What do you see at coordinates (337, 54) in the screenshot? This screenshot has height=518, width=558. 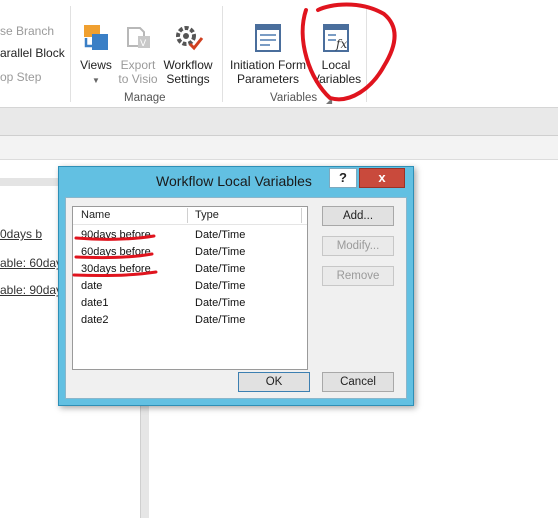 I see `local-variables-button: fx Local Variables` at bounding box center [337, 54].